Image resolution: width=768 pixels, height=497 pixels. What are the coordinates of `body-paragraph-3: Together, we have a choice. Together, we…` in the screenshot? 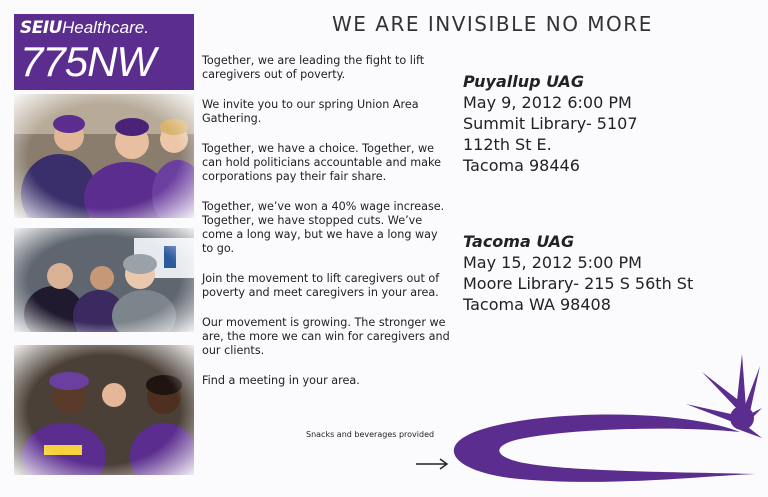 It's located at (321, 162).